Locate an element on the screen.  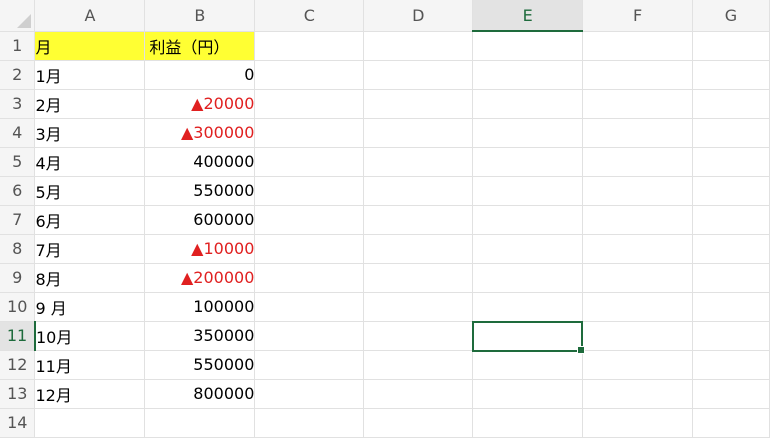
row-header-1: 1 is located at coordinates (18, 46).